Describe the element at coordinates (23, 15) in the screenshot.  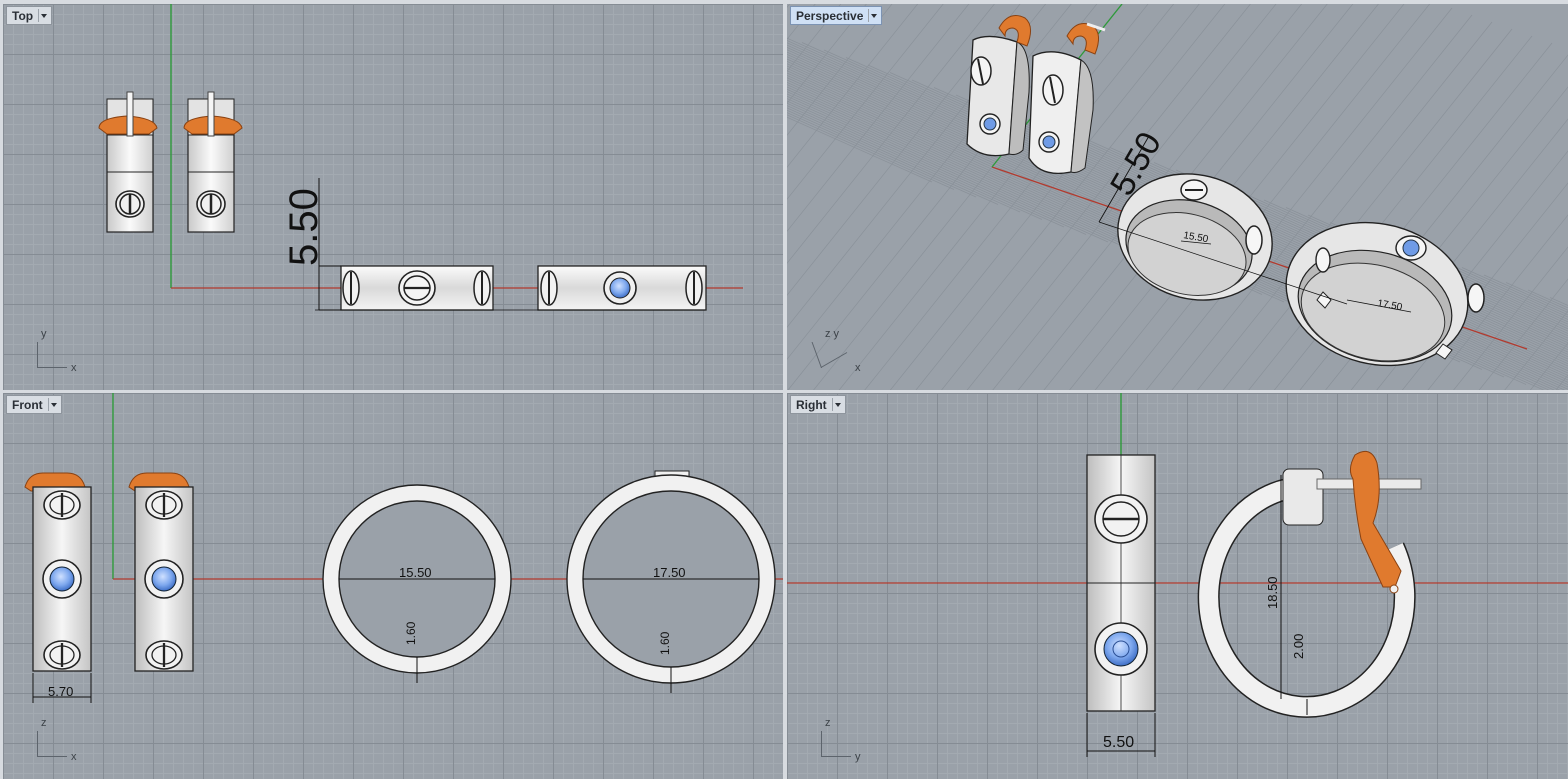
I see `viewport-title-top: Top` at that location.